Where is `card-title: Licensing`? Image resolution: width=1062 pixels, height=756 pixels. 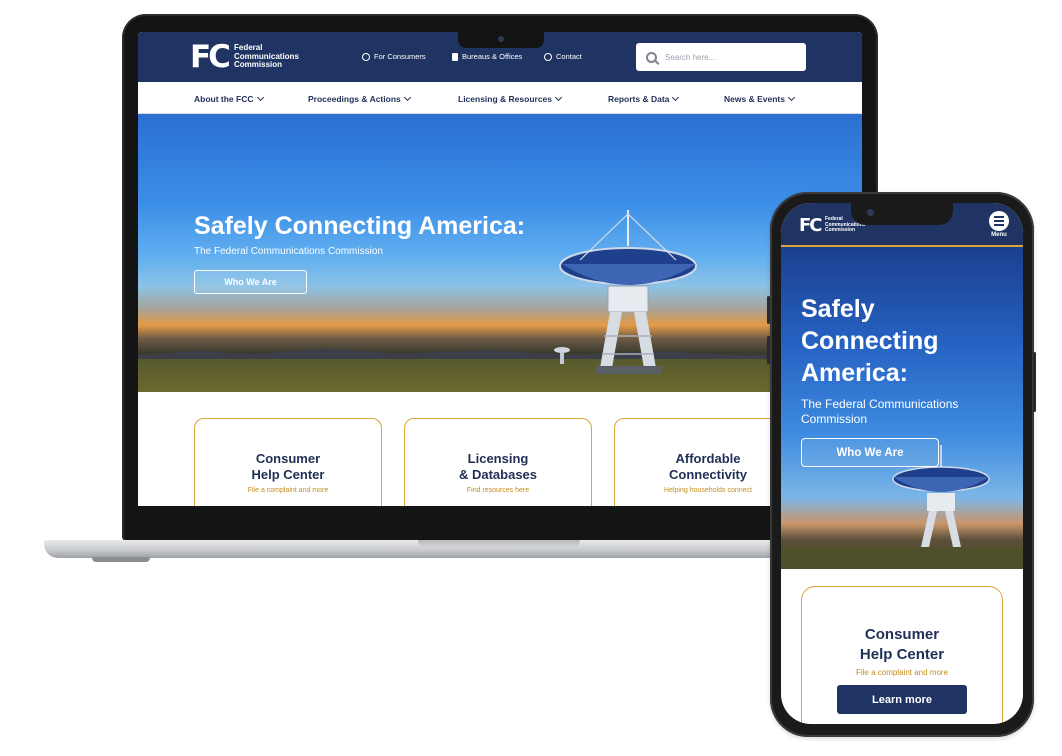 card-title: Licensing is located at coordinates (498, 458).